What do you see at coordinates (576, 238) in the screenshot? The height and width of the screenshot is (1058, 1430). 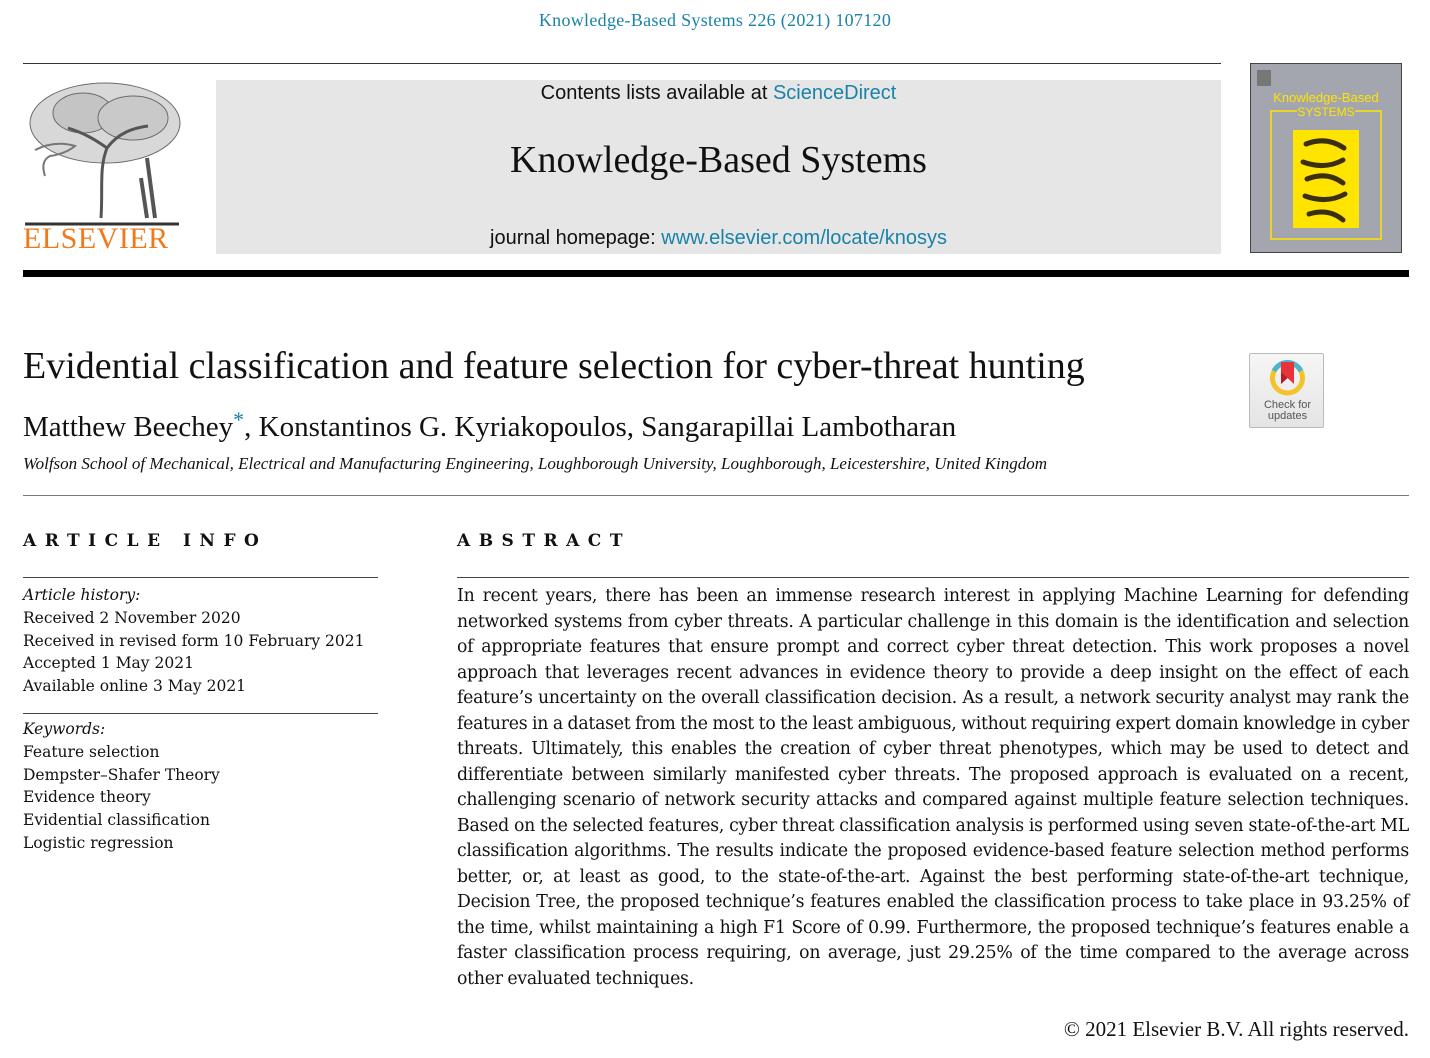 I see `homepage-prefix: journal homepage:` at bounding box center [576, 238].